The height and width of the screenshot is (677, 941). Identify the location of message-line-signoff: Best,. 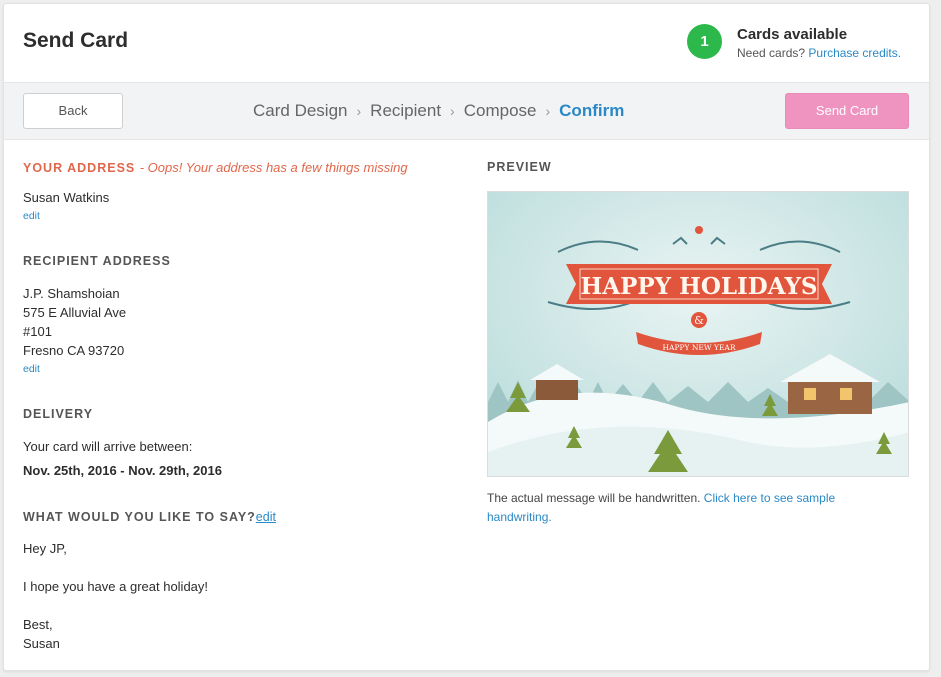
(38, 624).